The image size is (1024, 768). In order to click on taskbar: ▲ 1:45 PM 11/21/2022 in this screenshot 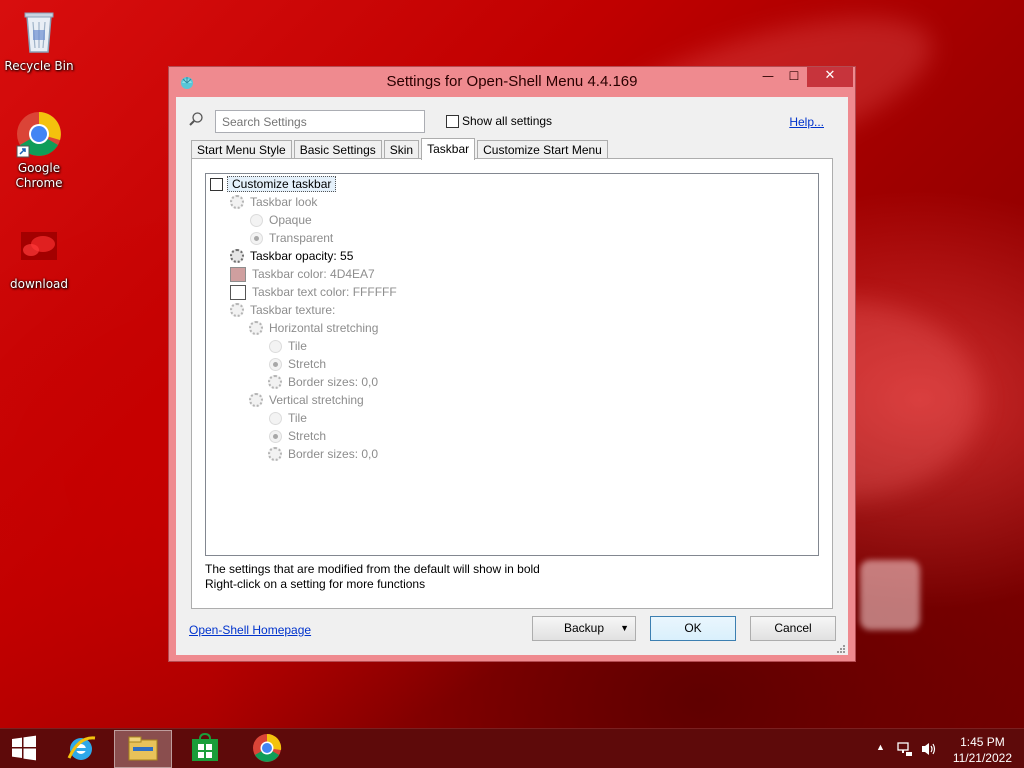, I will do `click(512, 748)`.